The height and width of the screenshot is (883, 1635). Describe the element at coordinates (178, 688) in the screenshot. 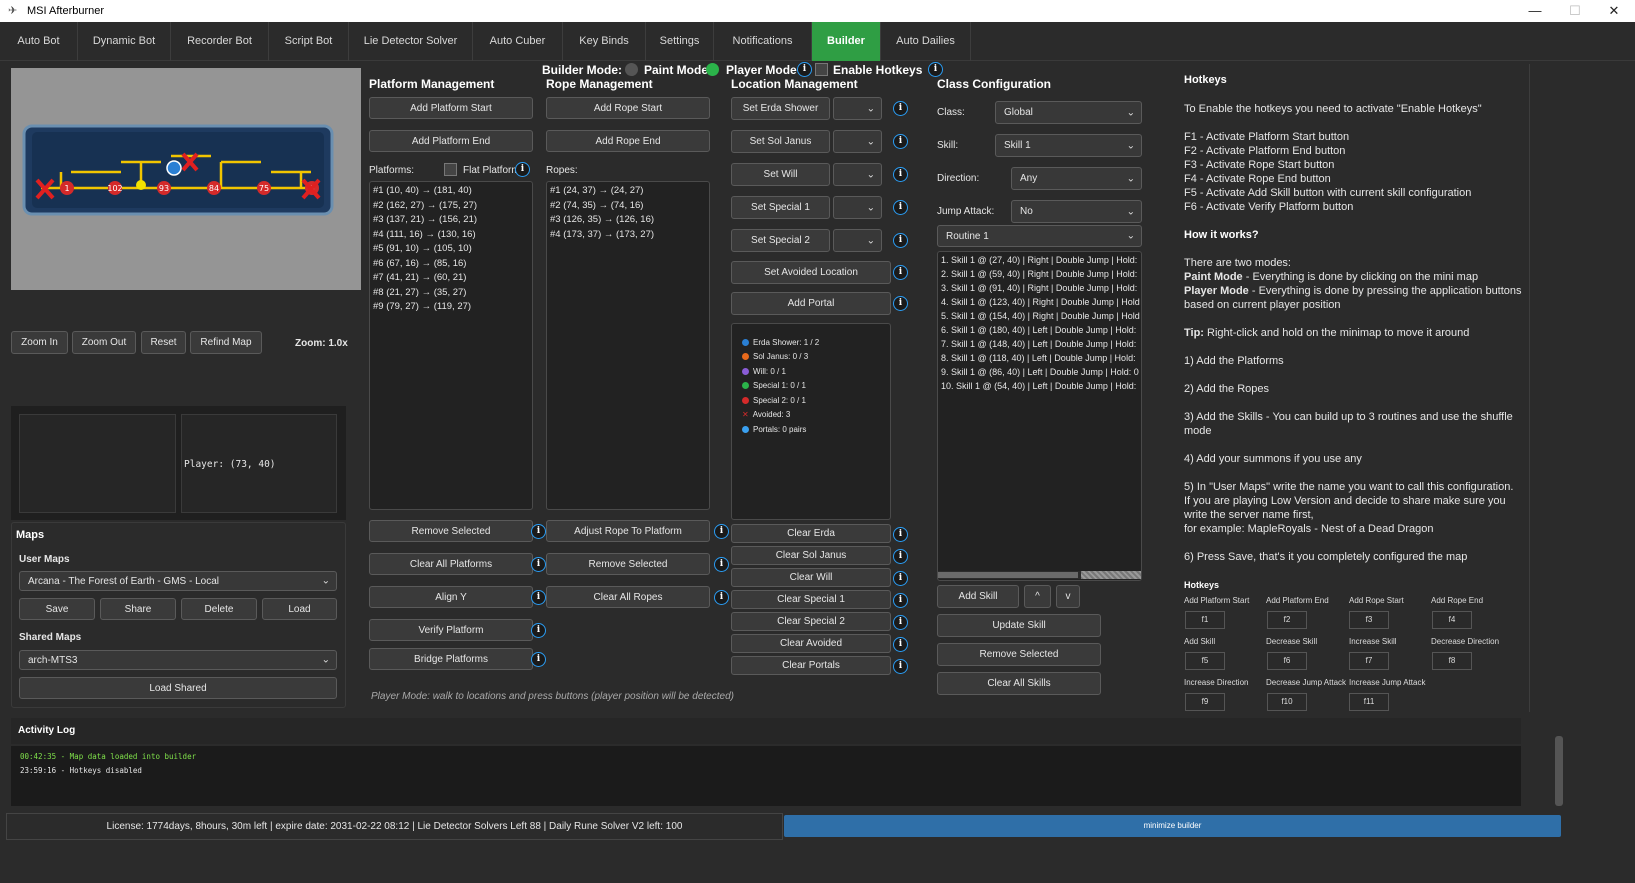

I see `load-shared-button: Load Shared` at that location.